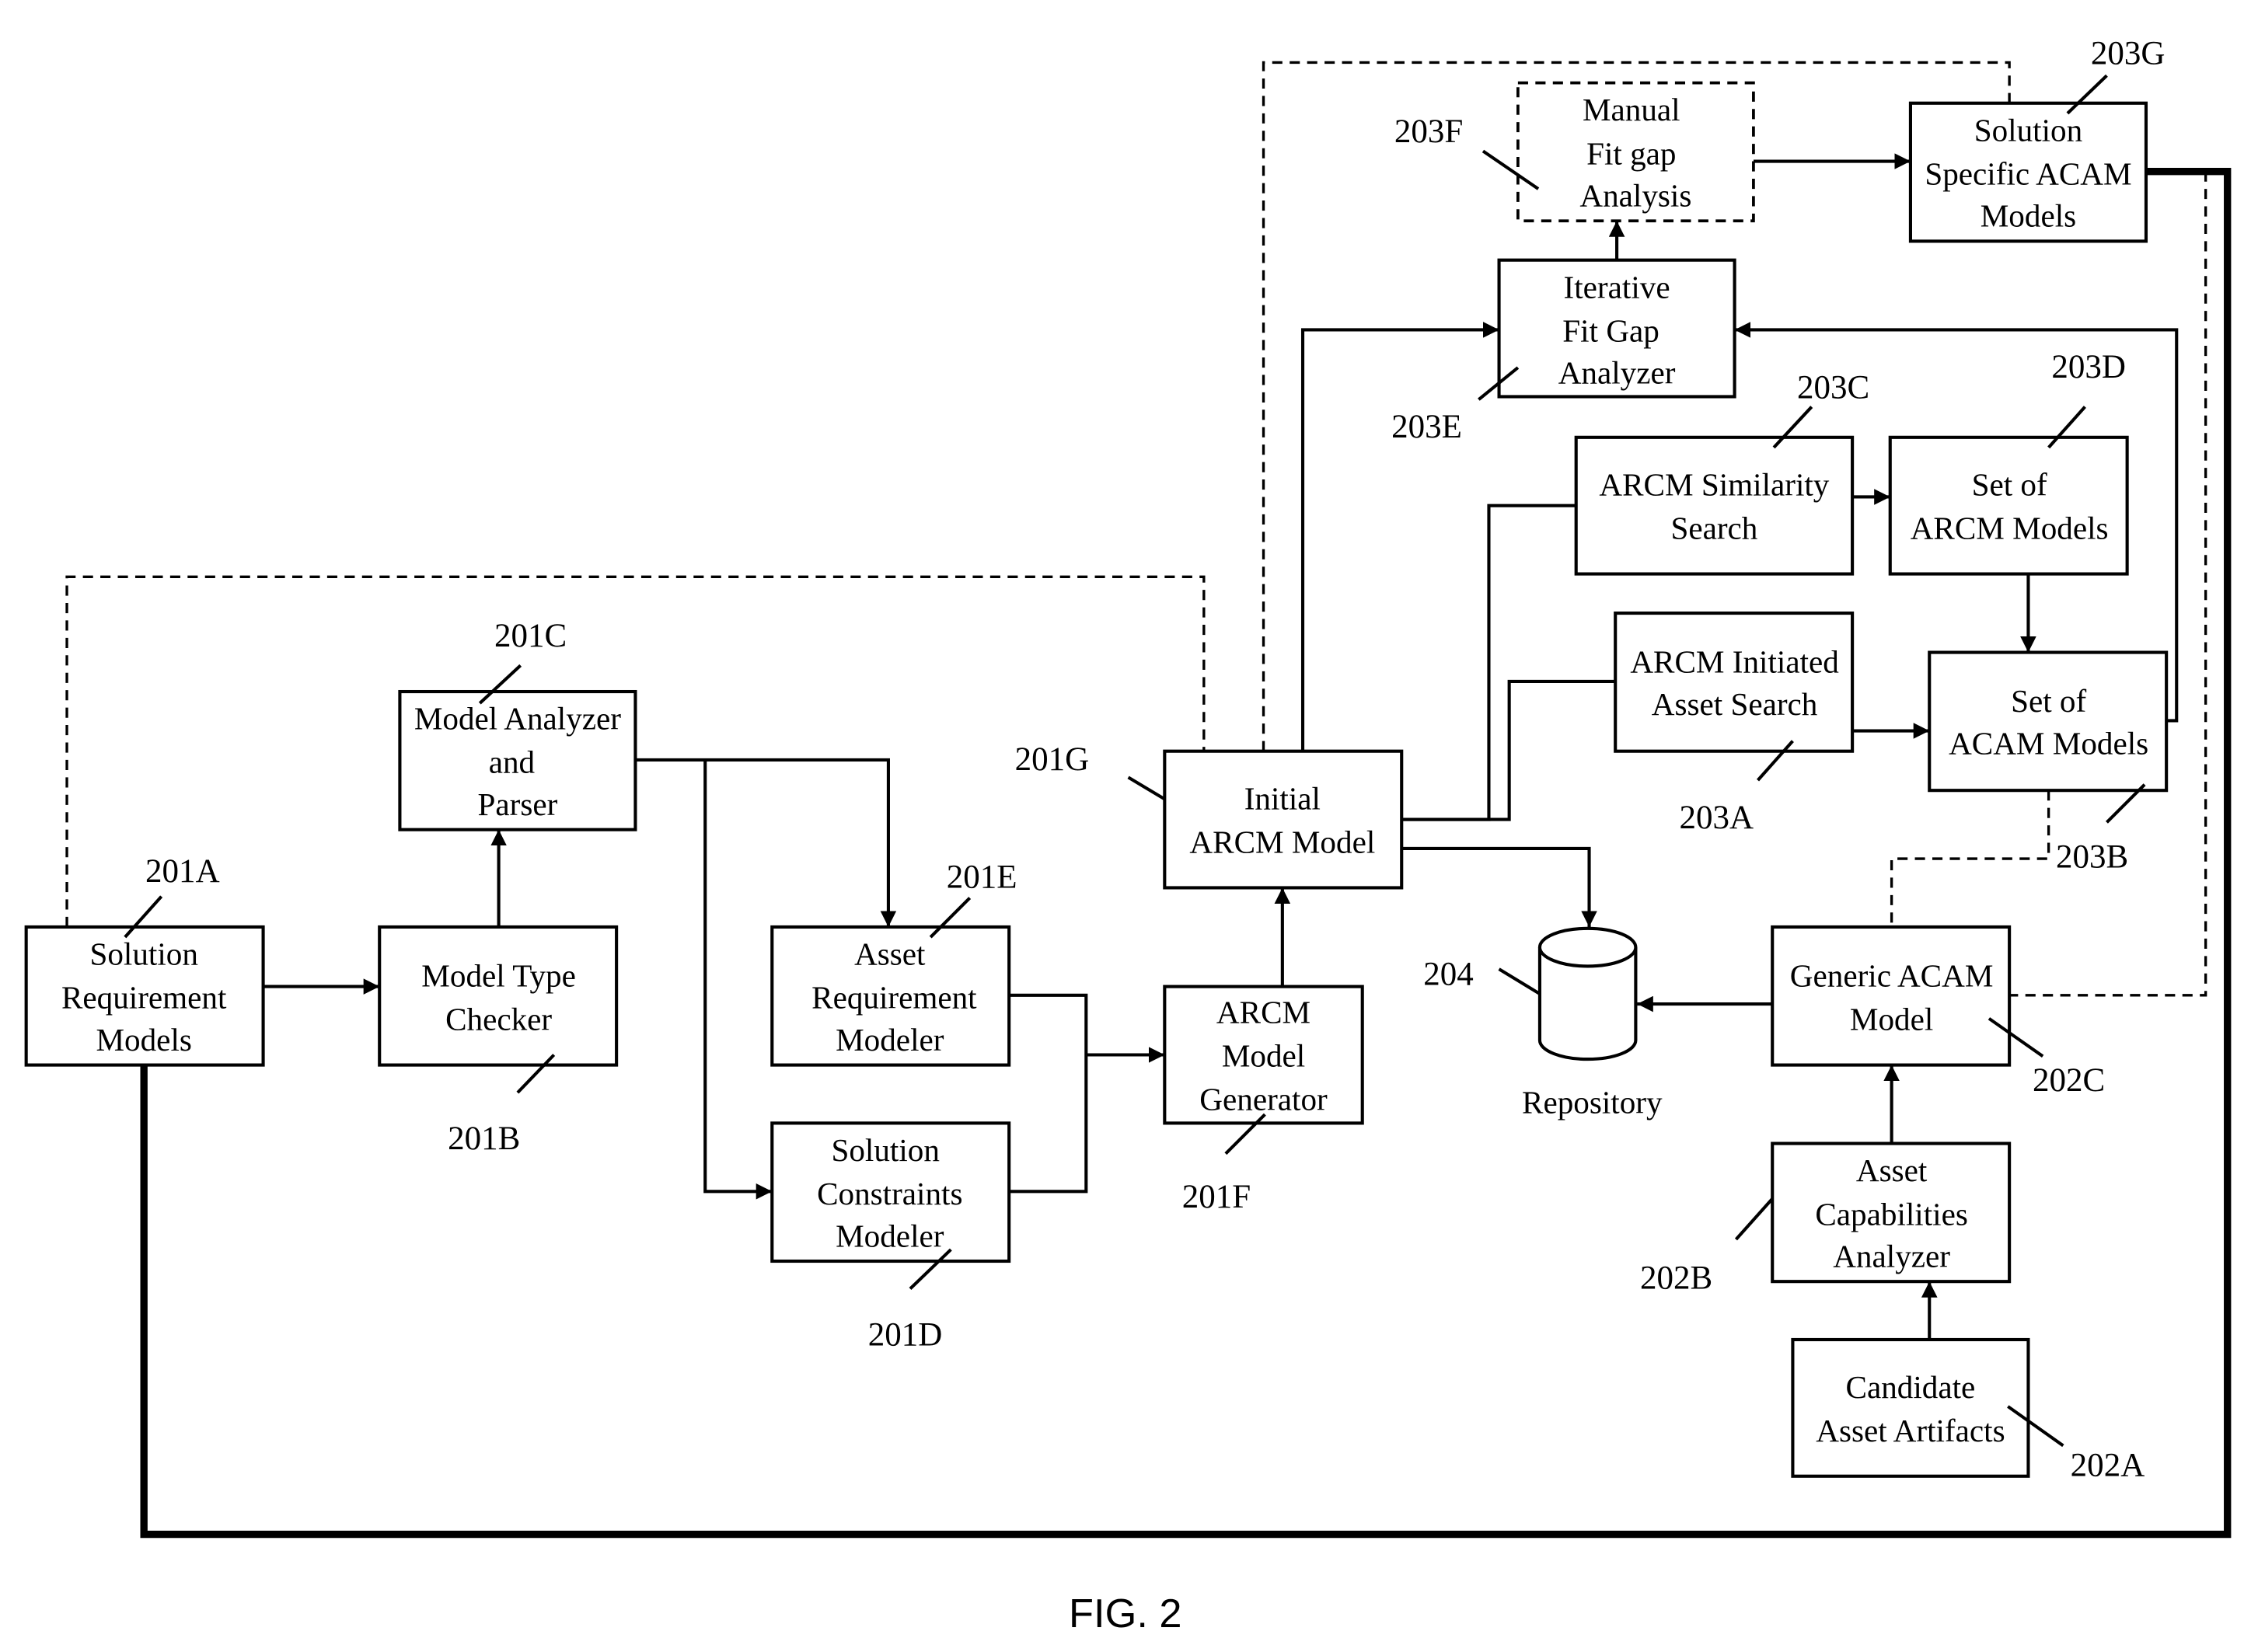  I want to click on node-202C-generic-acam-model: Generic ACAM Model, so click(1891, 996).